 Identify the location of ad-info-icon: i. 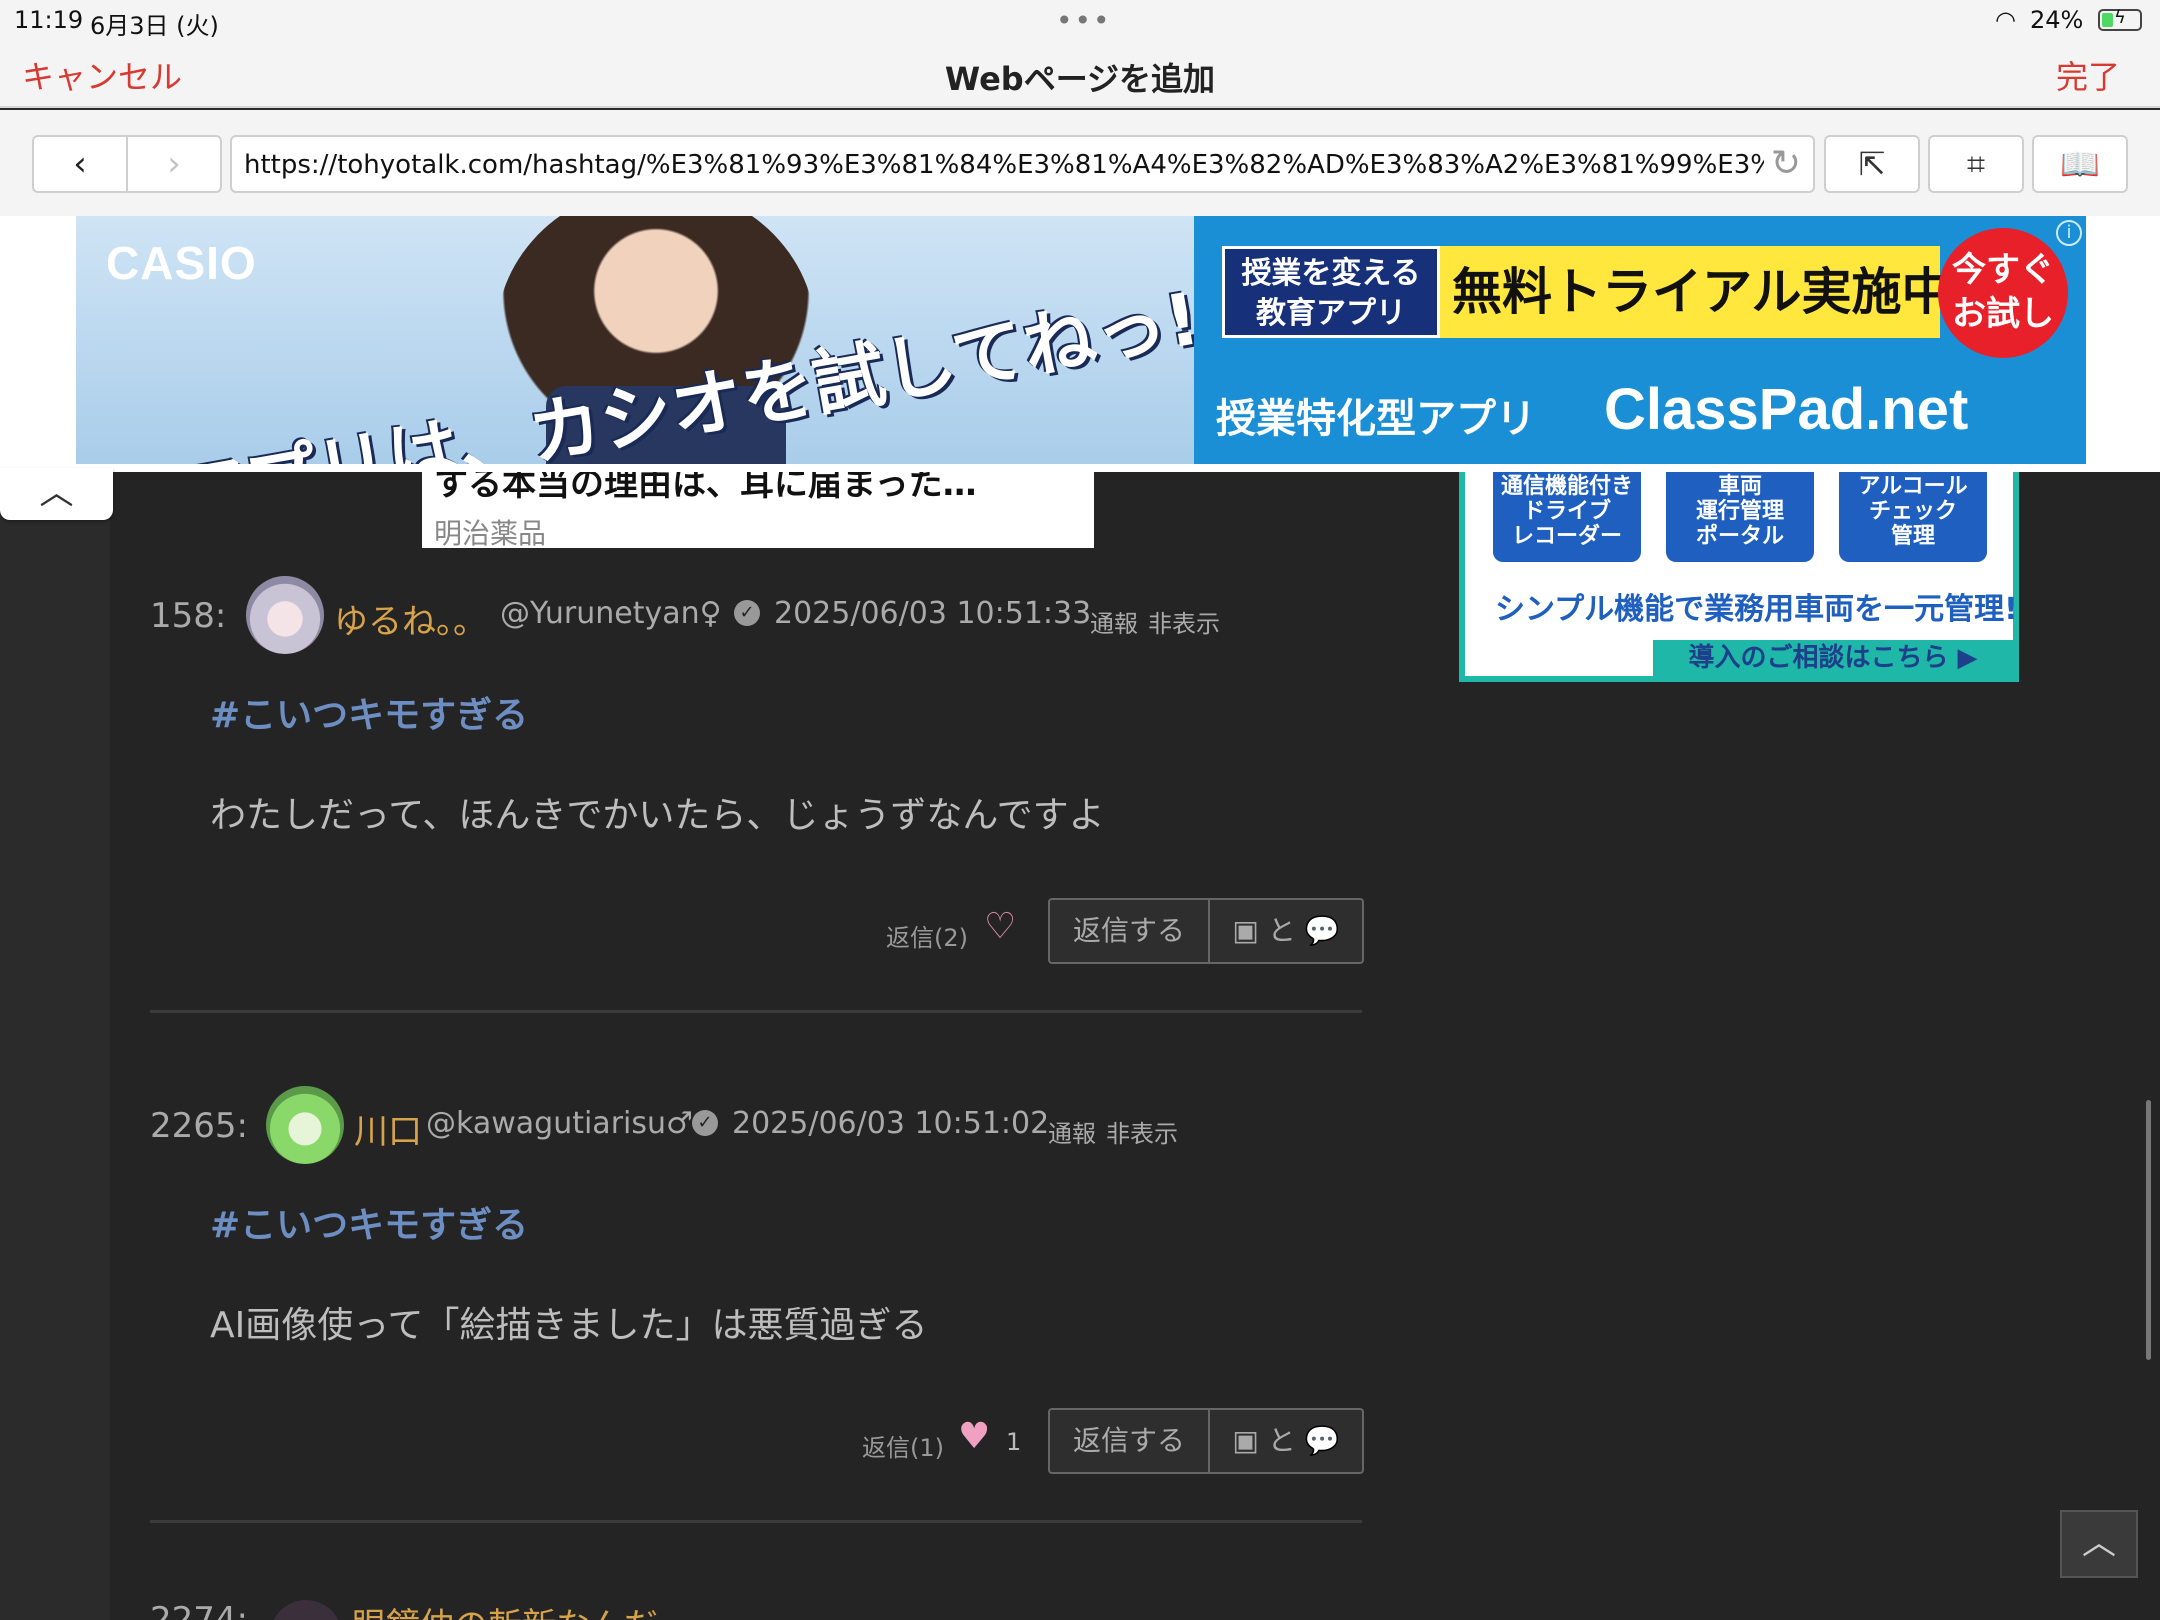
(2069, 233).